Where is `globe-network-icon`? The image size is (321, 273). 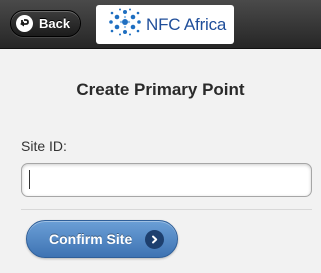
globe-network-icon is located at coordinates (120, 24).